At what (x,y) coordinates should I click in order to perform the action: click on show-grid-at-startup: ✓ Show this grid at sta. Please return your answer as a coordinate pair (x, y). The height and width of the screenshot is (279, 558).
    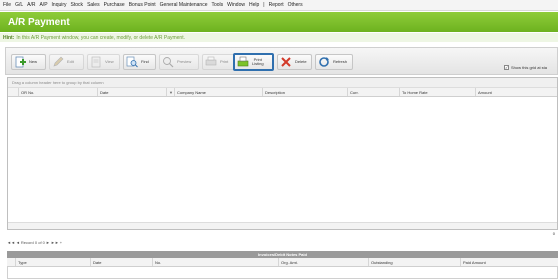
    Looking at the image, I should click on (525, 67).